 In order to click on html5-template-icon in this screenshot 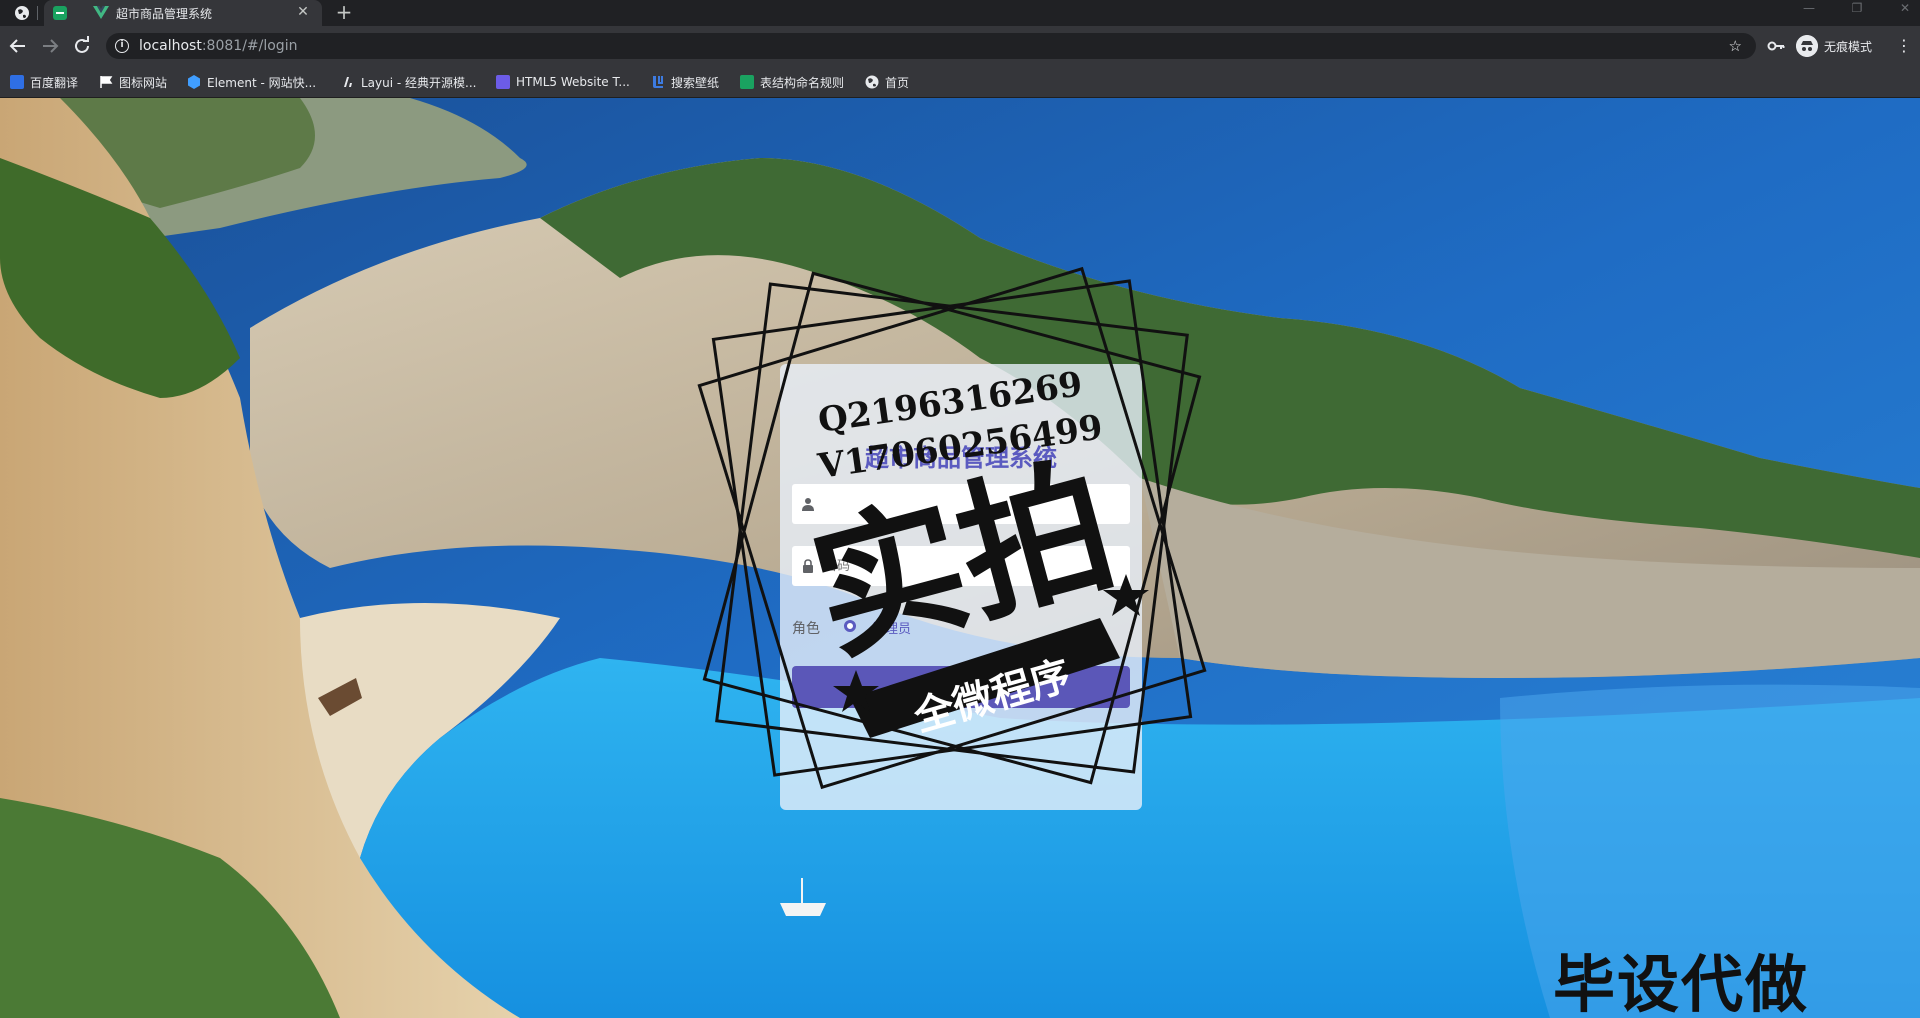, I will do `click(503, 82)`.